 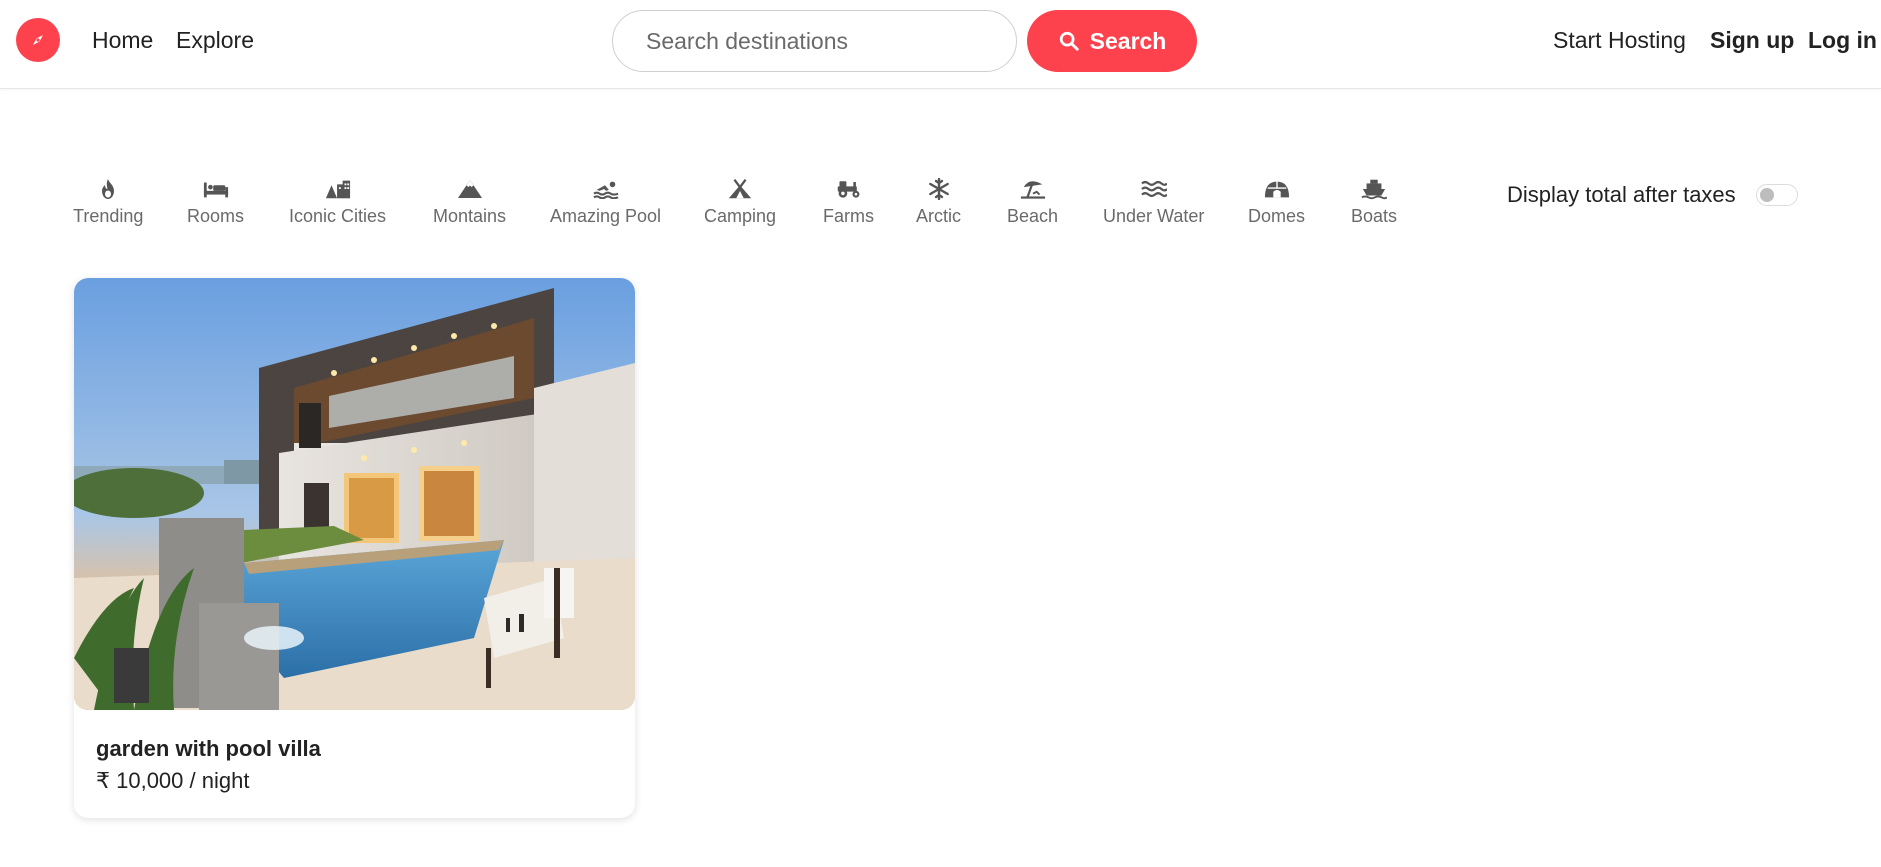 What do you see at coordinates (216, 216) in the screenshot?
I see `filter-label: Rooms` at bounding box center [216, 216].